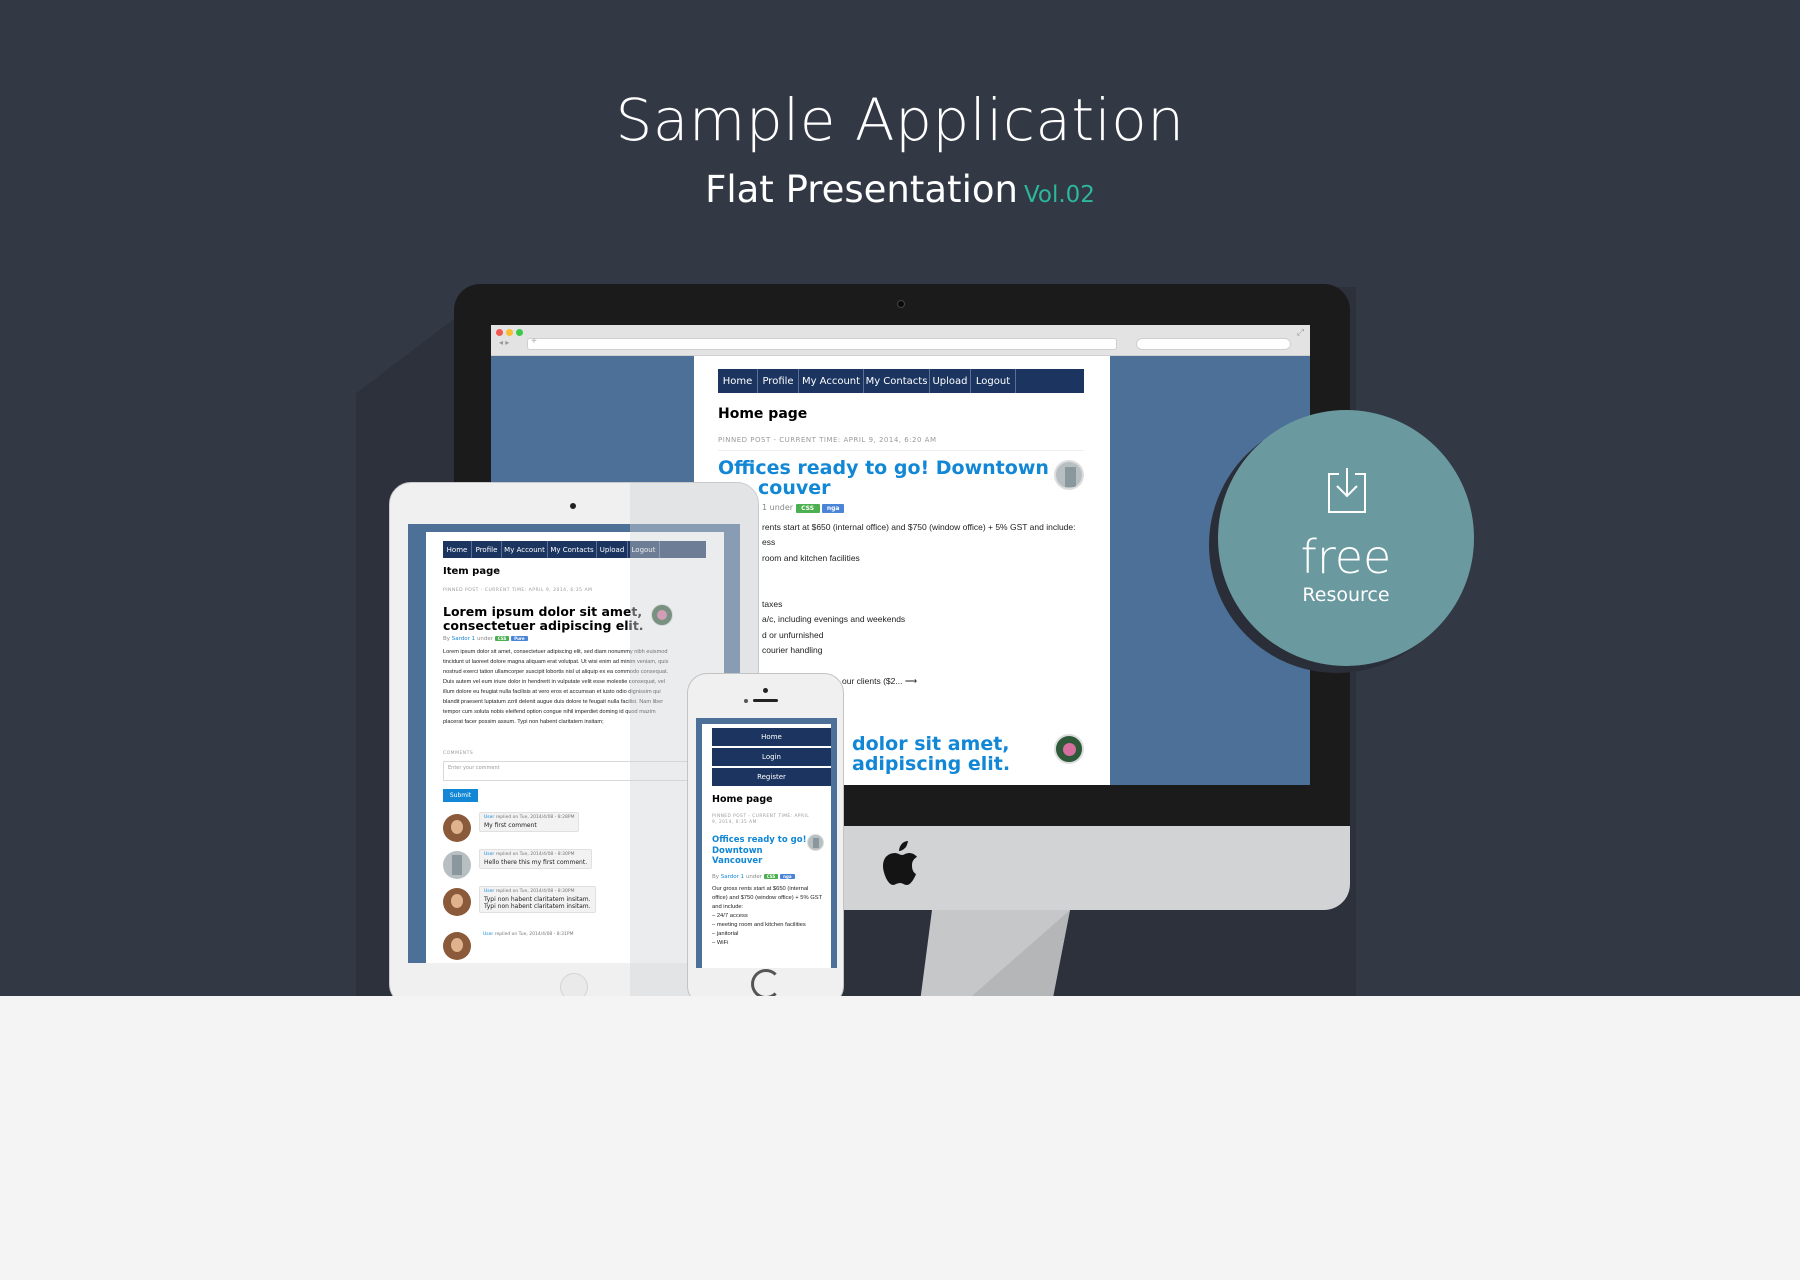 This screenshot has height=1280, width=1800. I want to click on body-line: taxes, so click(772, 604).